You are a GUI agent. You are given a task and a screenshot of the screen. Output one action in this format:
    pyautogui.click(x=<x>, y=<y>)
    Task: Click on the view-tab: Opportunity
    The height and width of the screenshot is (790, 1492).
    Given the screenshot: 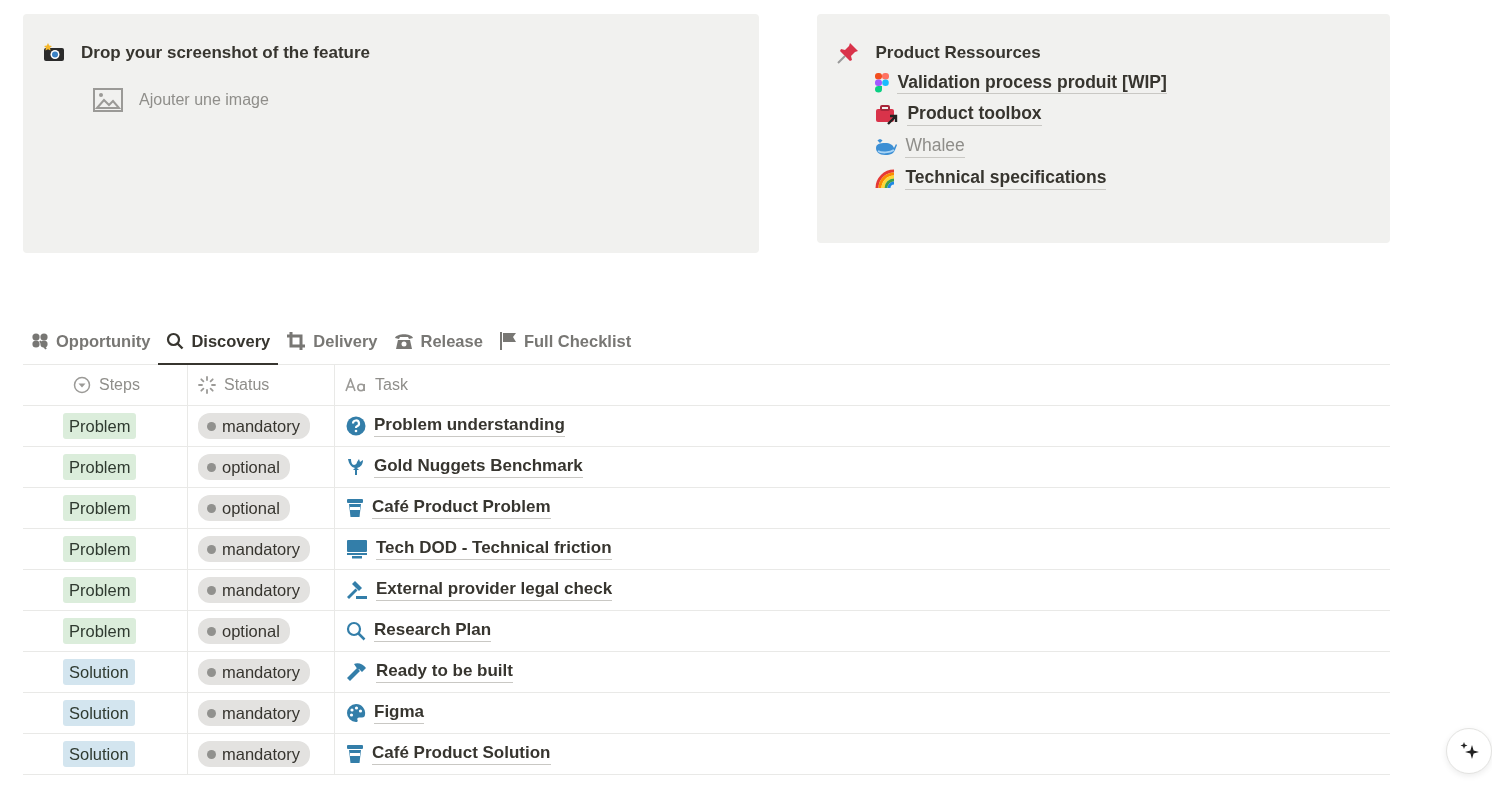 What is the action you would take?
    pyautogui.click(x=91, y=342)
    